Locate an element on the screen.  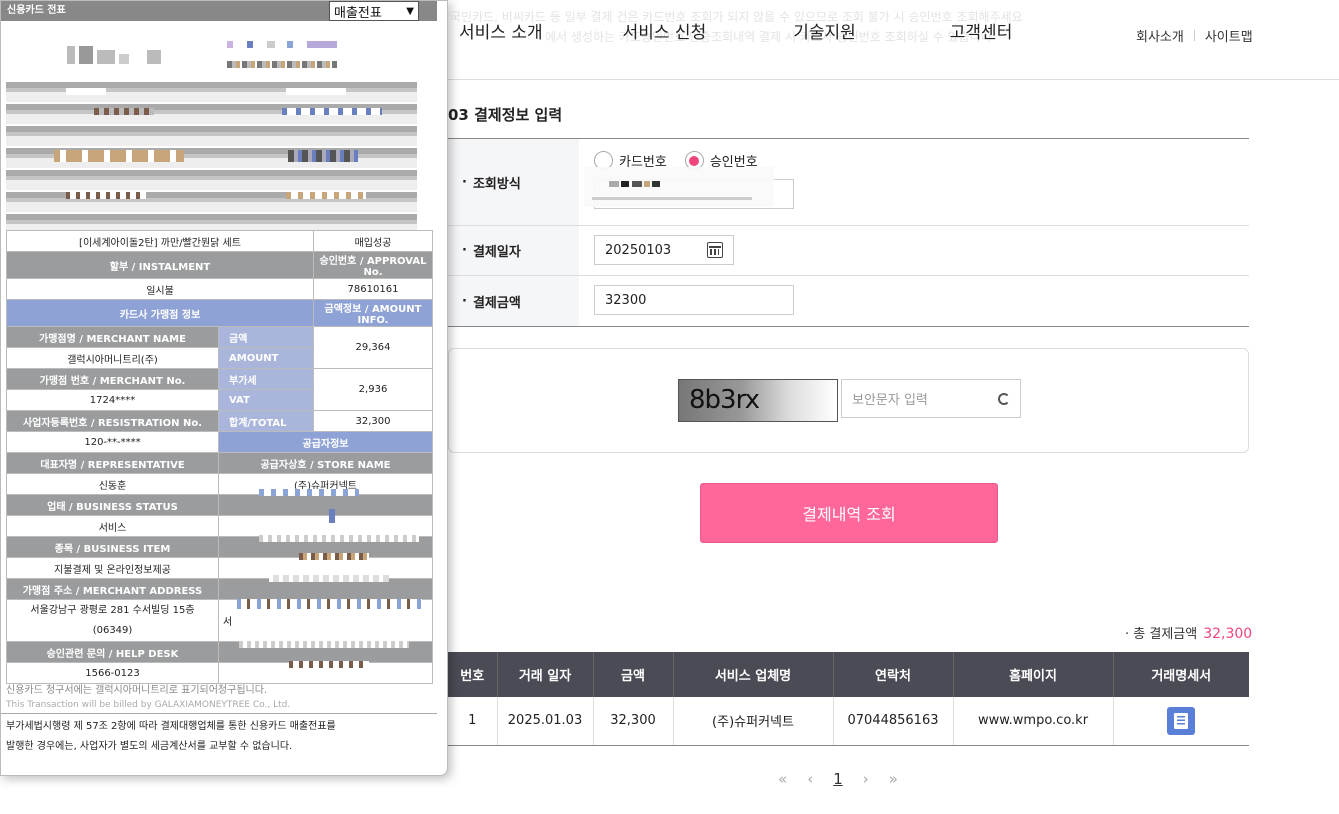
amount-info-label: 금액정보 / AMOUNT INFO. is located at coordinates (373, 313).